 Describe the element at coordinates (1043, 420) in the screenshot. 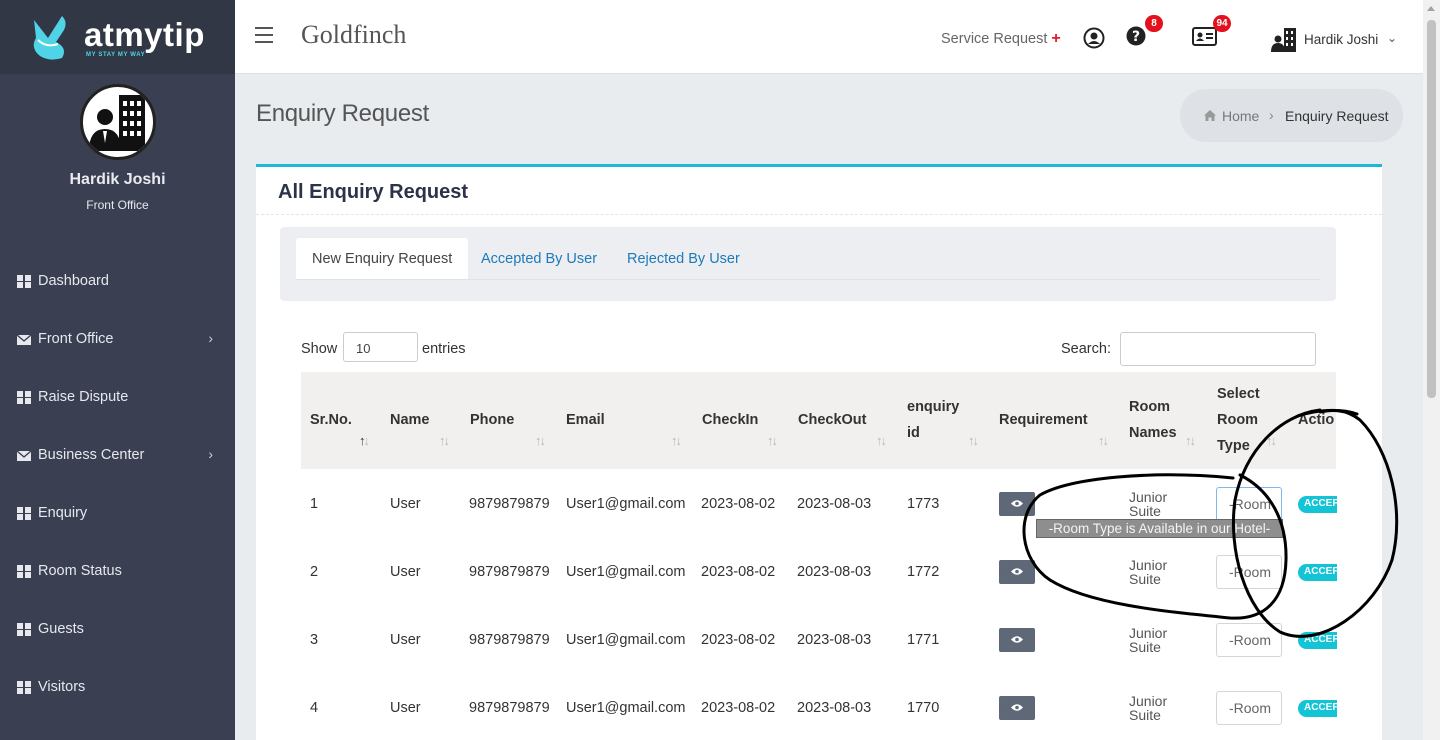

I see `col-header-requirement: Requirement` at that location.